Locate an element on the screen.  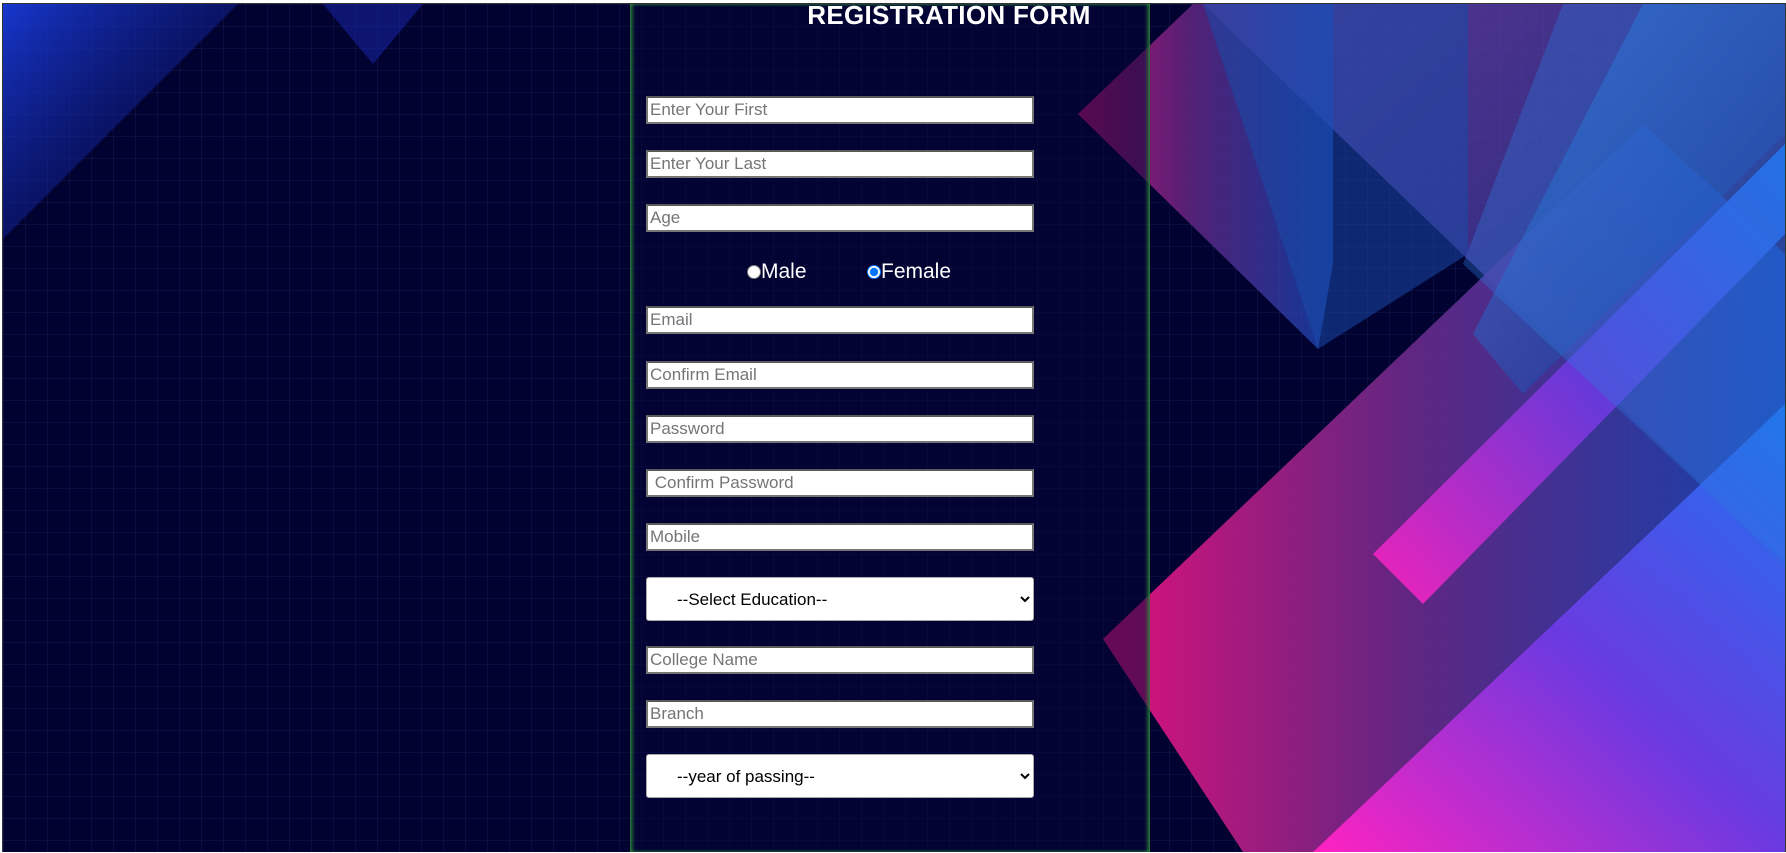
mobile-input is located at coordinates (840, 537).